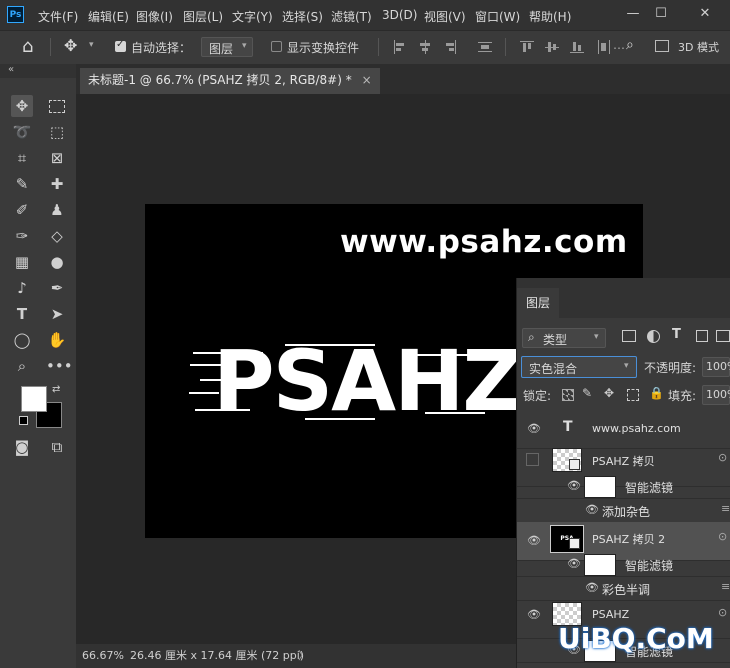 The height and width of the screenshot is (668, 730). What do you see at coordinates (120, 45) in the screenshot?
I see `auto-select-checkbox` at bounding box center [120, 45].